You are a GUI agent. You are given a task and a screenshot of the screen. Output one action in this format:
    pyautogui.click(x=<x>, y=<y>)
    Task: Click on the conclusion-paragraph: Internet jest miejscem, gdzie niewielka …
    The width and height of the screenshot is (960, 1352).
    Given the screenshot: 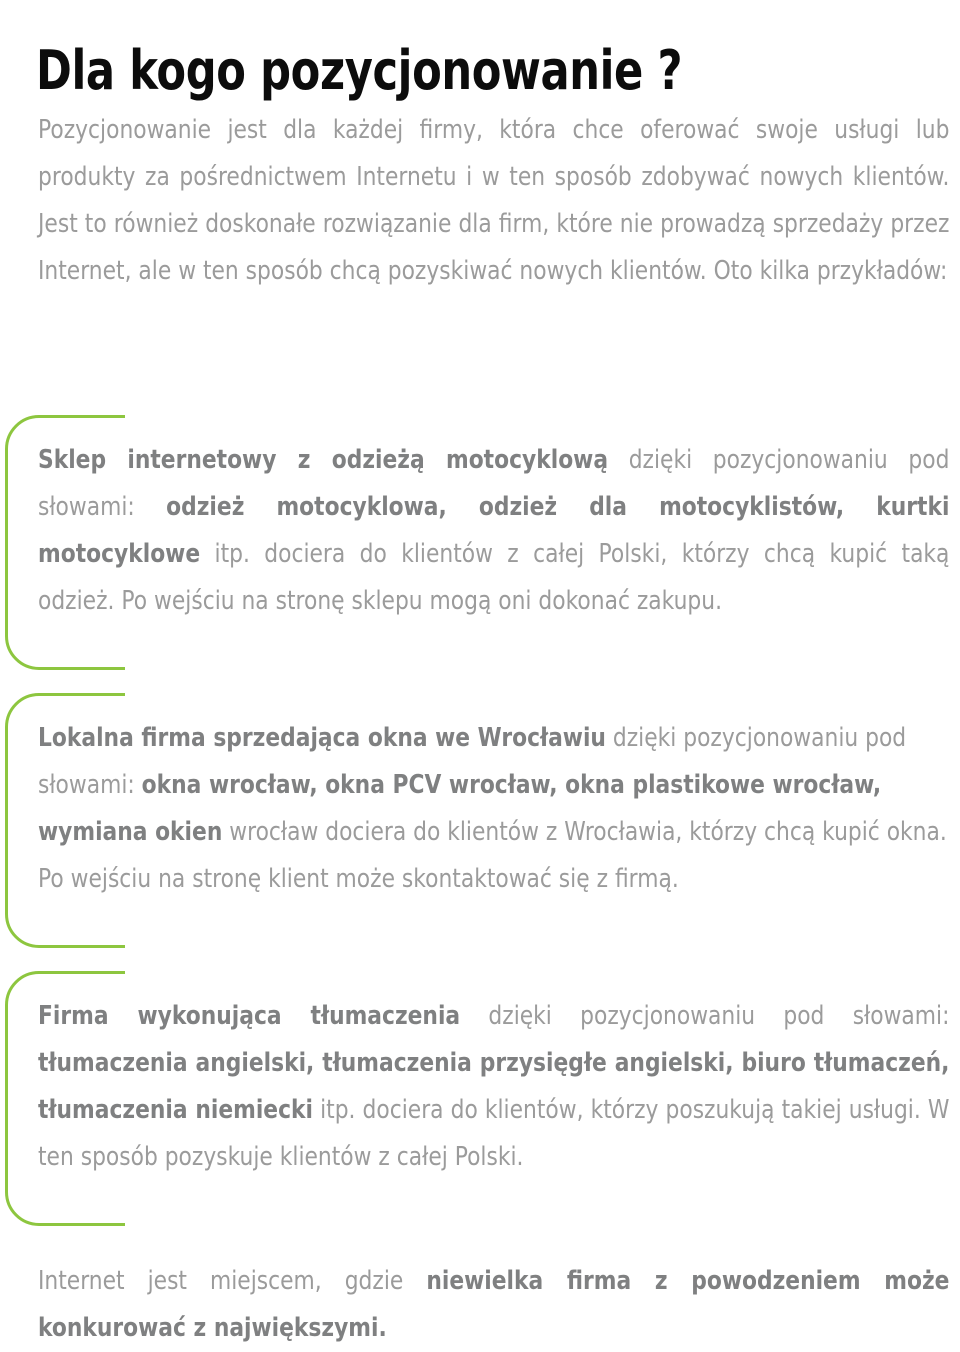 What is the action you would take?
    pyautogui.click(x=494, y=1304)
    